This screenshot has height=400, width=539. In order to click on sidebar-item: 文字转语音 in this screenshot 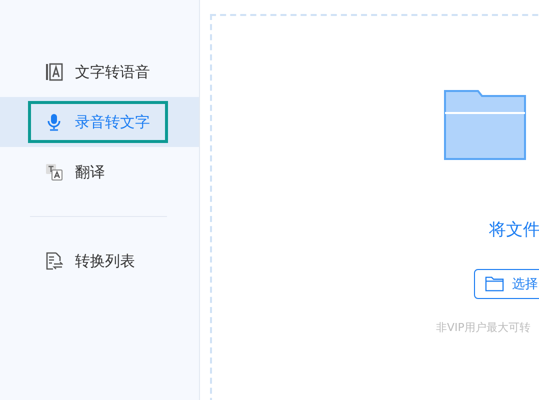, I will do `click(98, 72)`.